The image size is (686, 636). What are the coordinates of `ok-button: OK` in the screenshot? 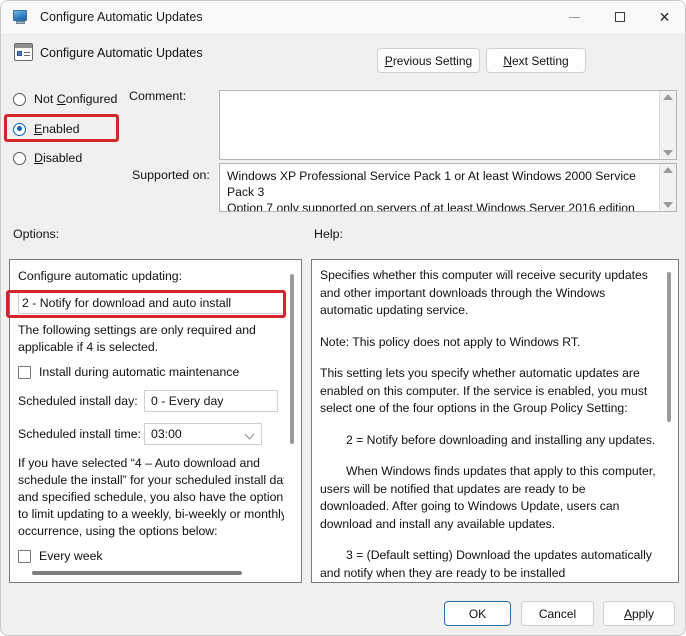 It's located at (477, 613).